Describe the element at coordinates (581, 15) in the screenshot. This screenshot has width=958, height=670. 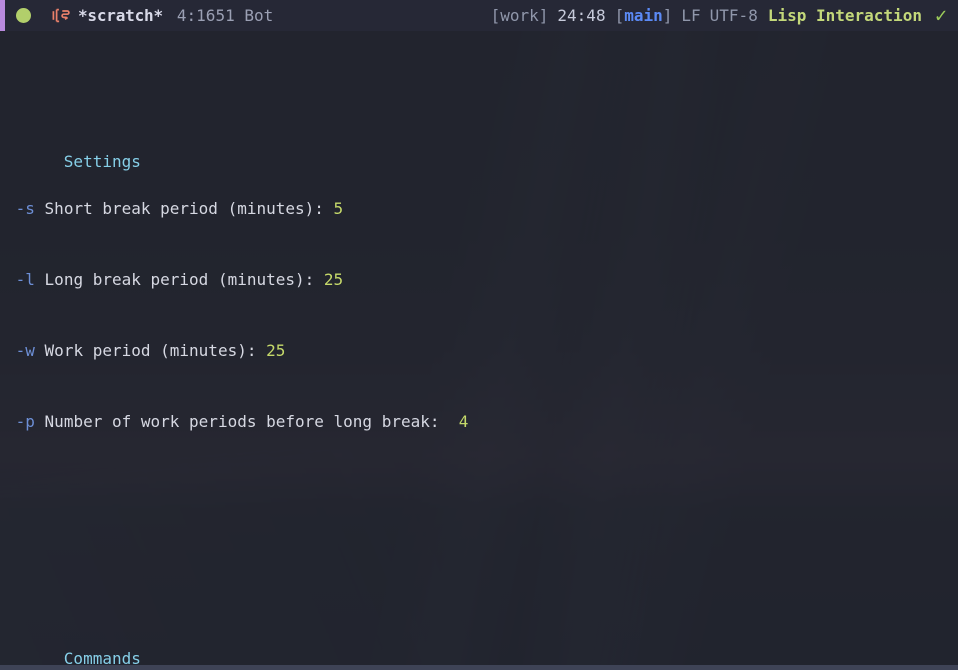
I see `header-timer: 24:48` at that location.